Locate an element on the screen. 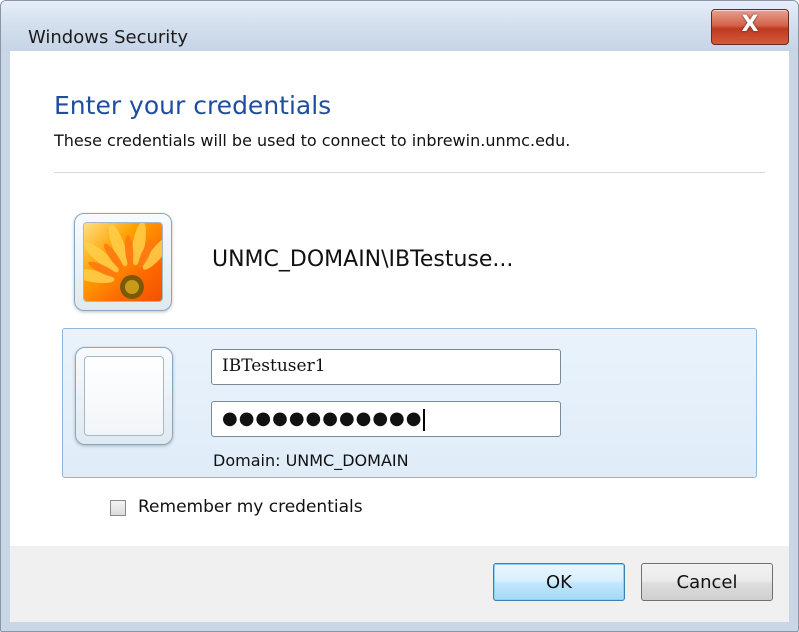  window-title: Windows Security is located at coordinates (108, 37).